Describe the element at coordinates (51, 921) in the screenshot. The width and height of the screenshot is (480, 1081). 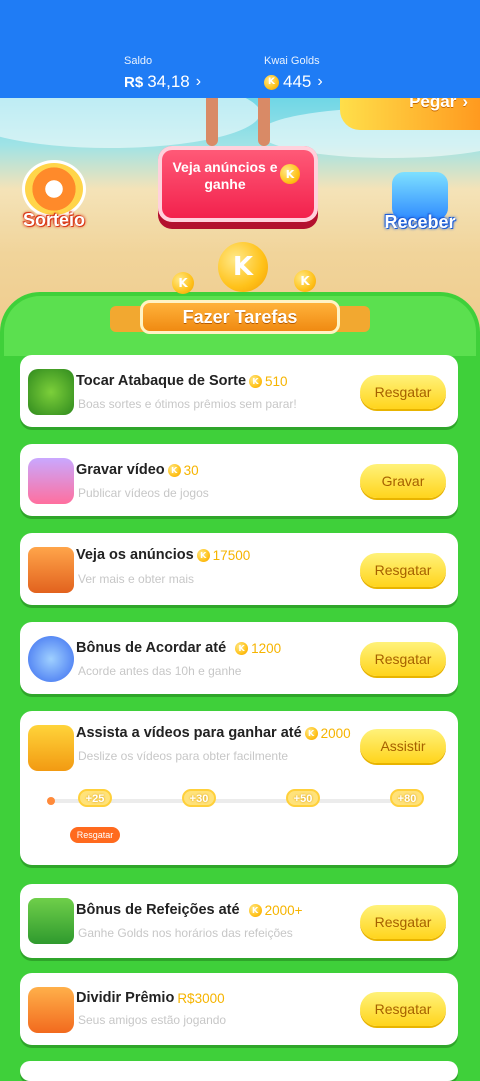
I see `meal-calendar-icon` at that location.